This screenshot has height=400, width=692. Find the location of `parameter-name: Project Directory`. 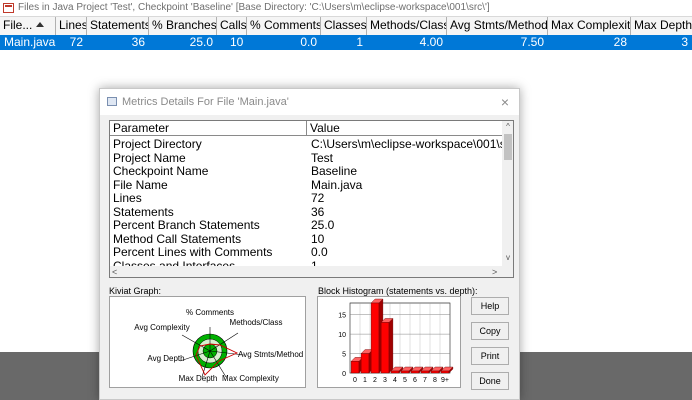

parameter-name: Project Directory is located at coordinates (157, 144).